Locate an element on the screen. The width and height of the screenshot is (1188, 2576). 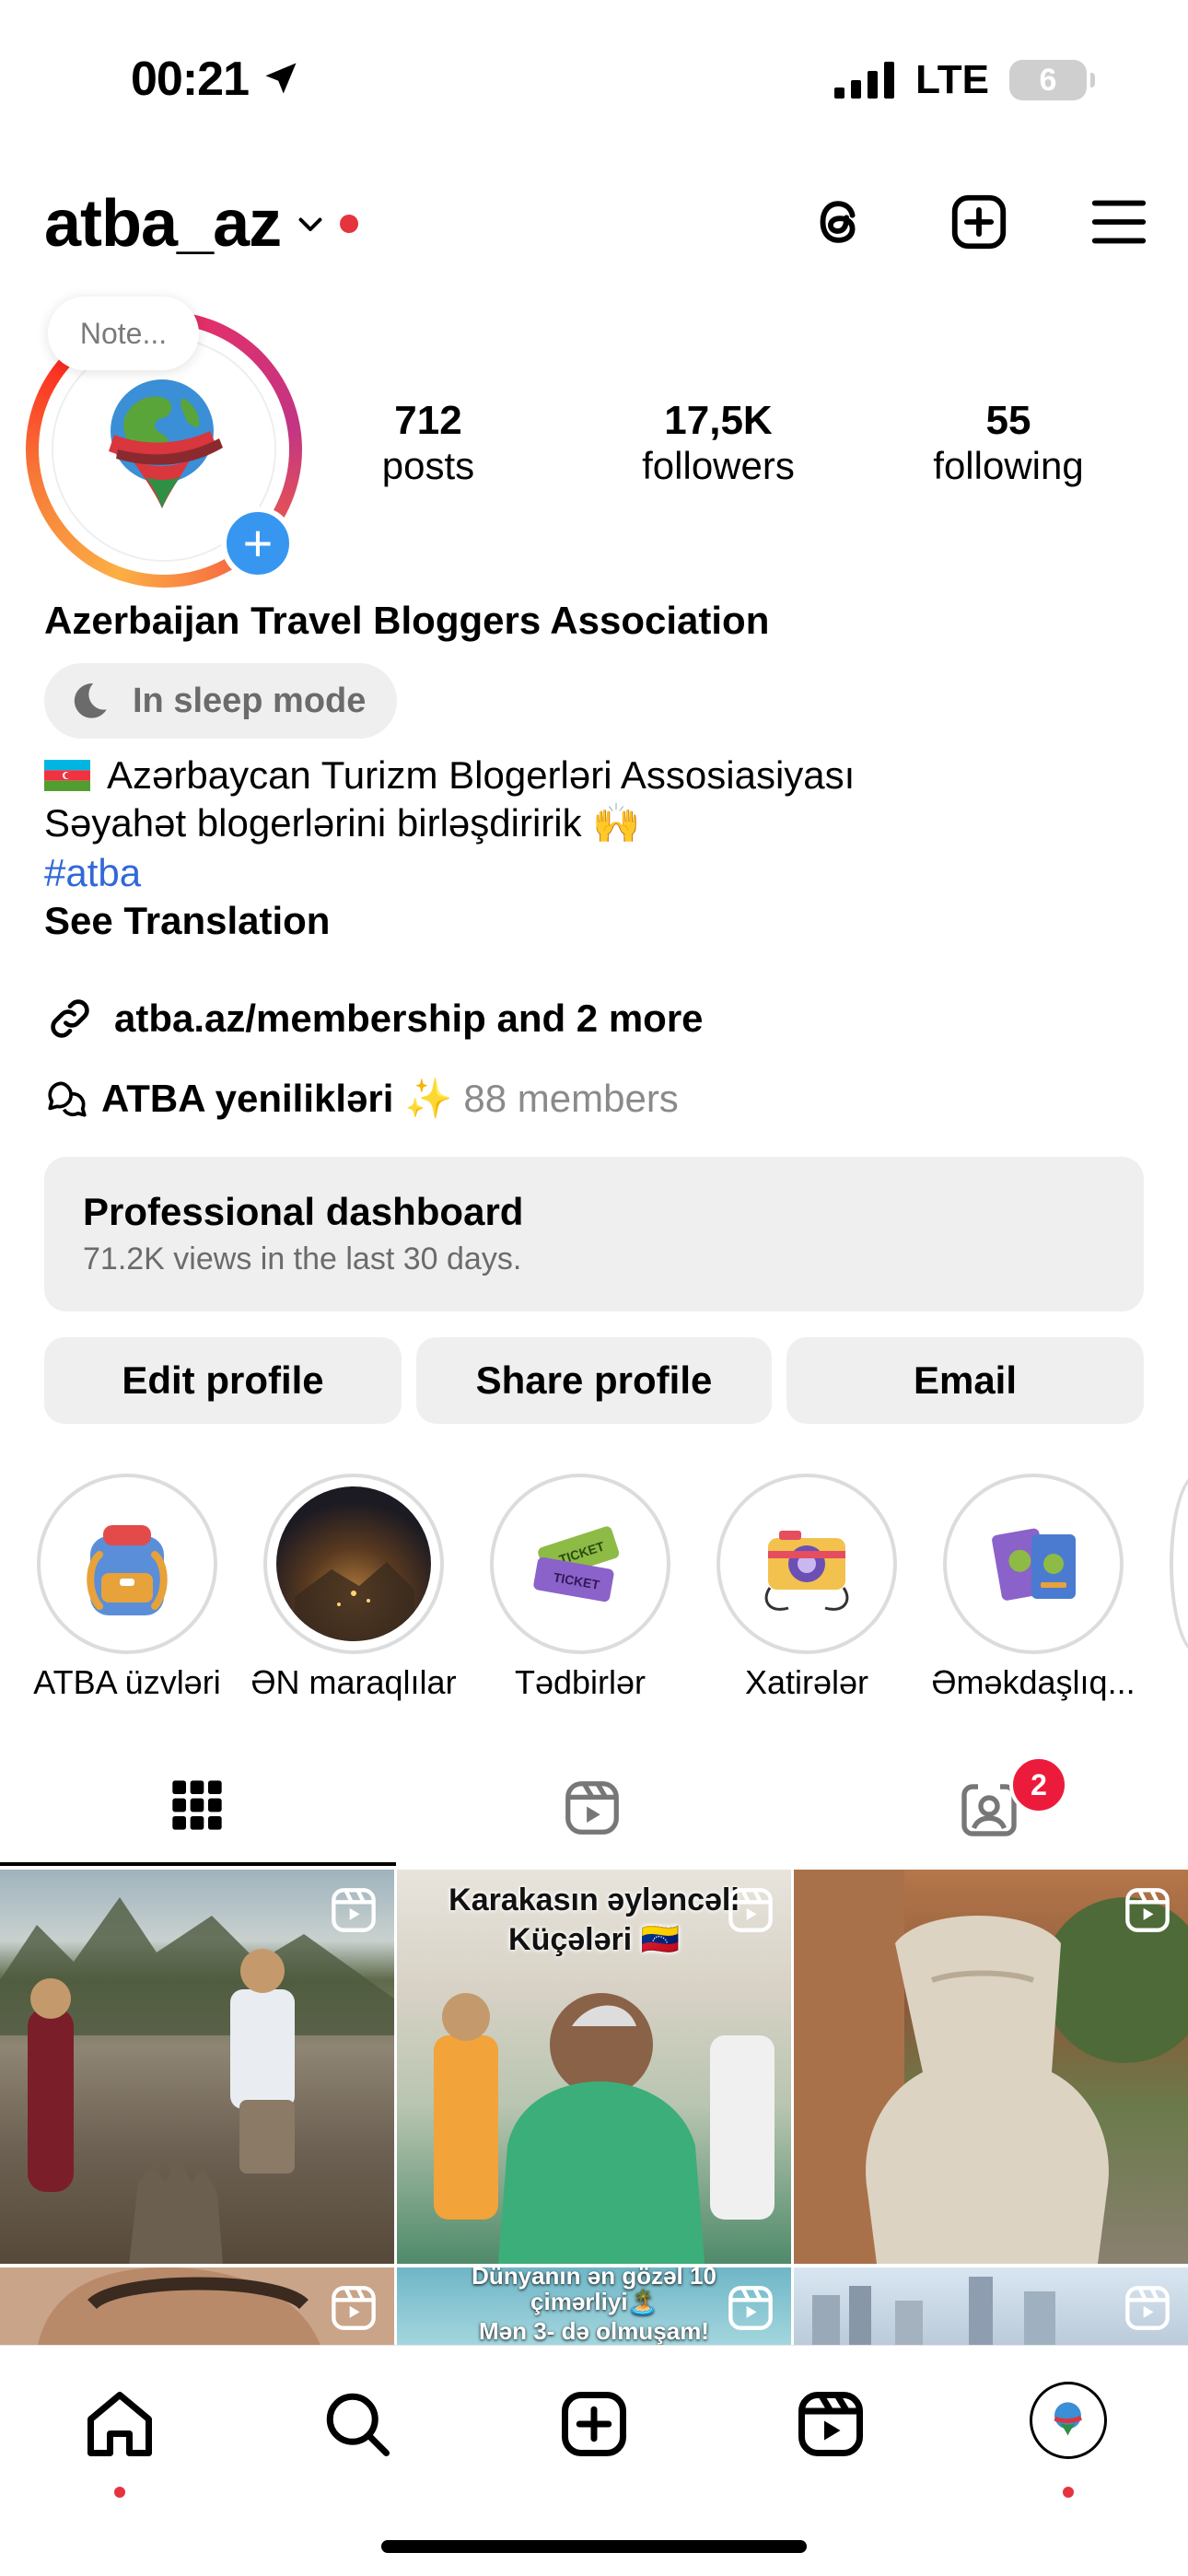
passports-icon is located at coordinates (1034, 1564).